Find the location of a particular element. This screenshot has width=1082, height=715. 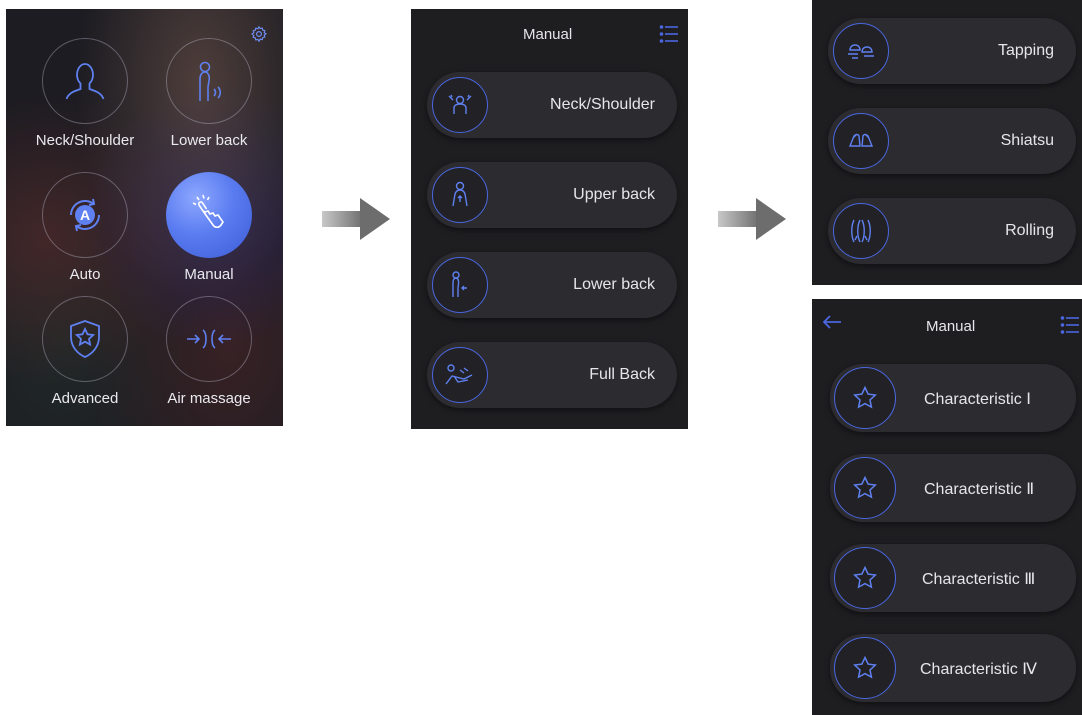

air-massage-icon is located at coordinates (209, 339).